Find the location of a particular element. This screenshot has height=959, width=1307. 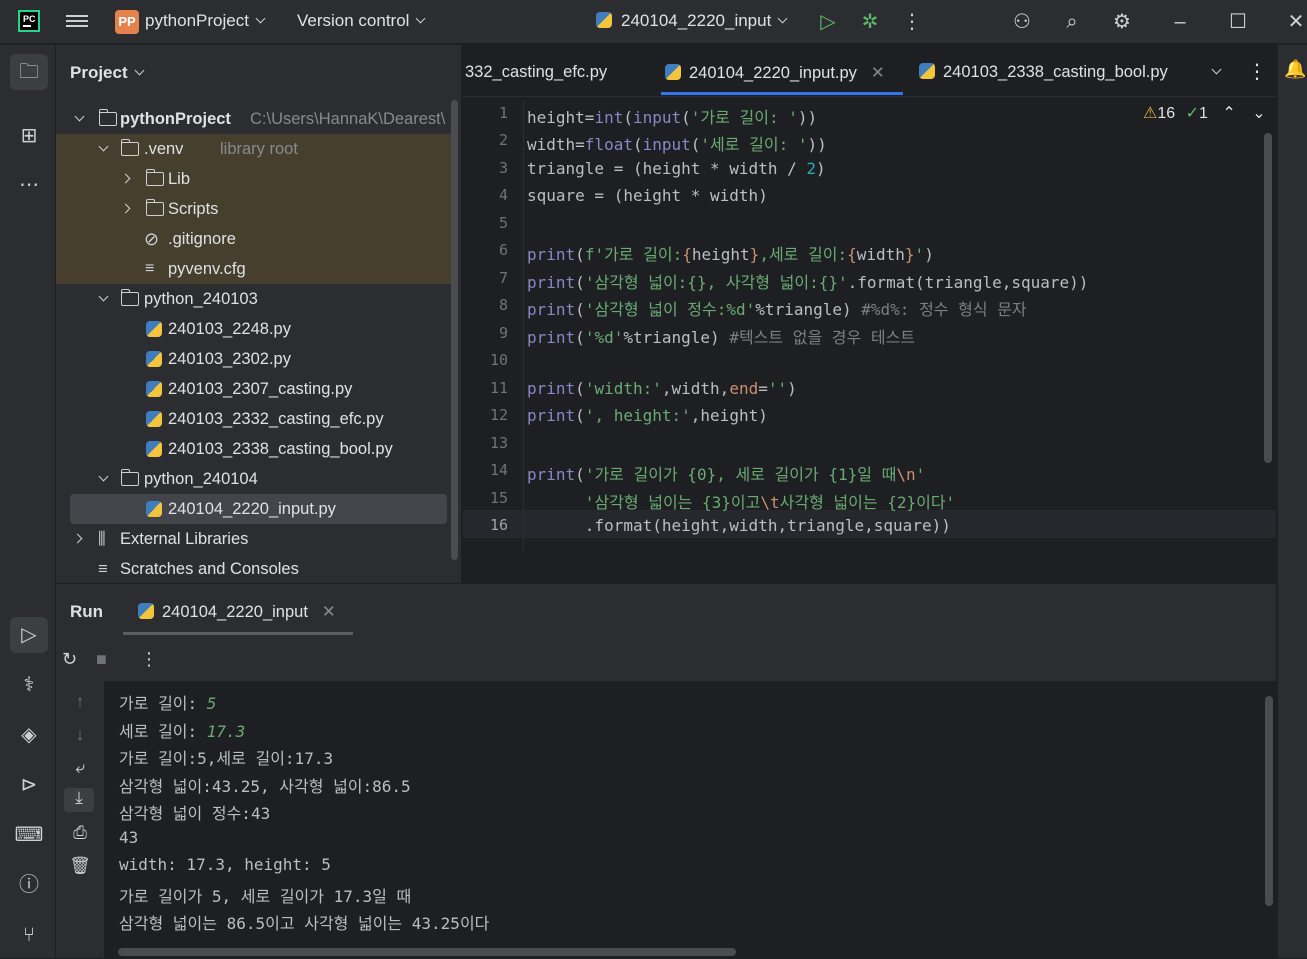

tab-list-chevron-icon is located at coordinates (1216, 72).